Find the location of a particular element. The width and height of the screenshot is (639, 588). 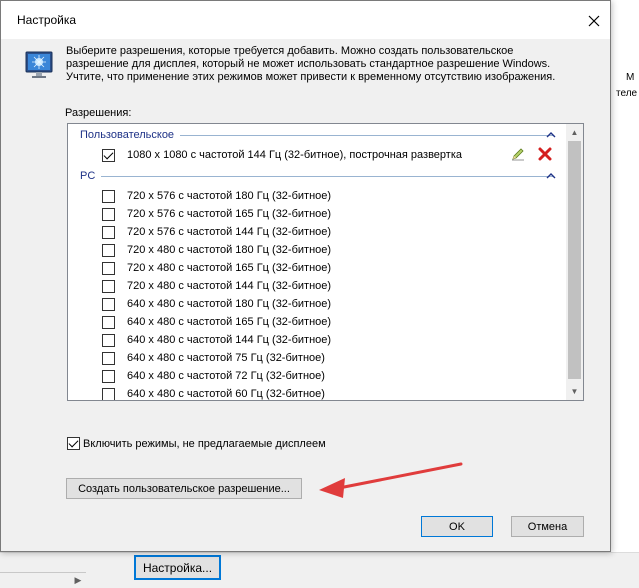

resolution-label: 640 x 480 с частотой 180 Гц (32-битное) is located at coordinates (229, 304).